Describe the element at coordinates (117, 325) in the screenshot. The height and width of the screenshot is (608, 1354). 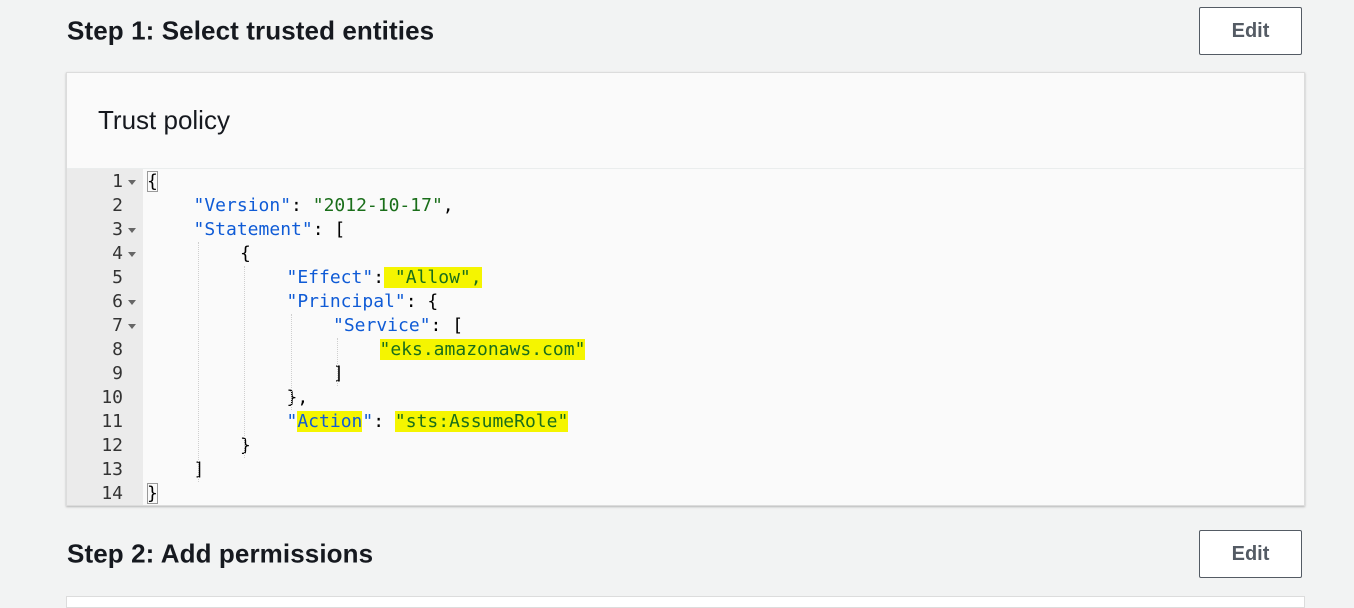
I see `line-number-text: 7` at that location.